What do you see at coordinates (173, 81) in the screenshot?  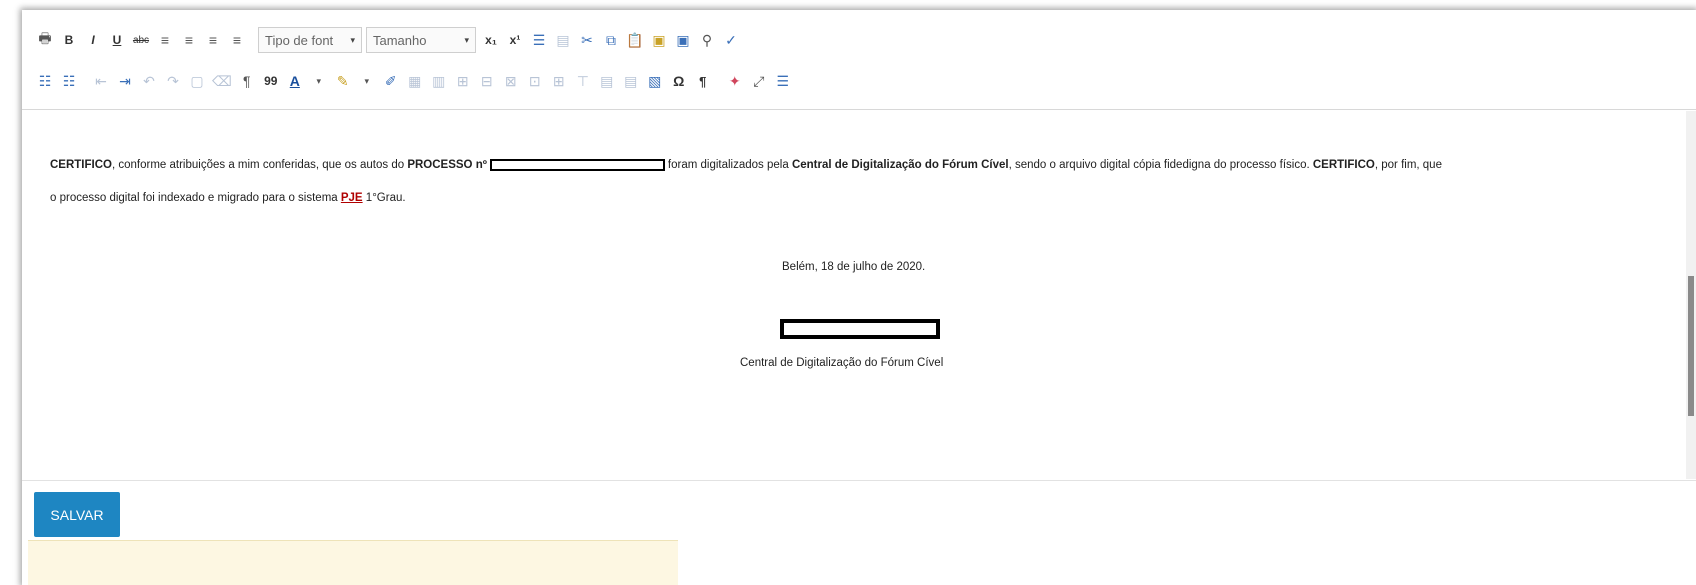 I see `redo-icon: ↷` at bounding box center [173, 81].